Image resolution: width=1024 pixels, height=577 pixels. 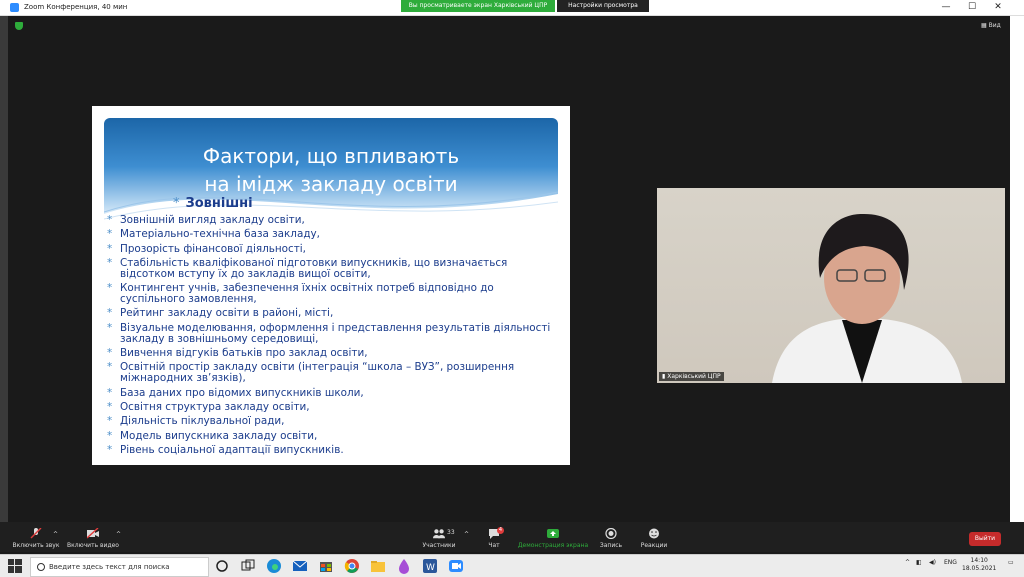 I want to click on mic-off-icon, so click(x=36, y=533).